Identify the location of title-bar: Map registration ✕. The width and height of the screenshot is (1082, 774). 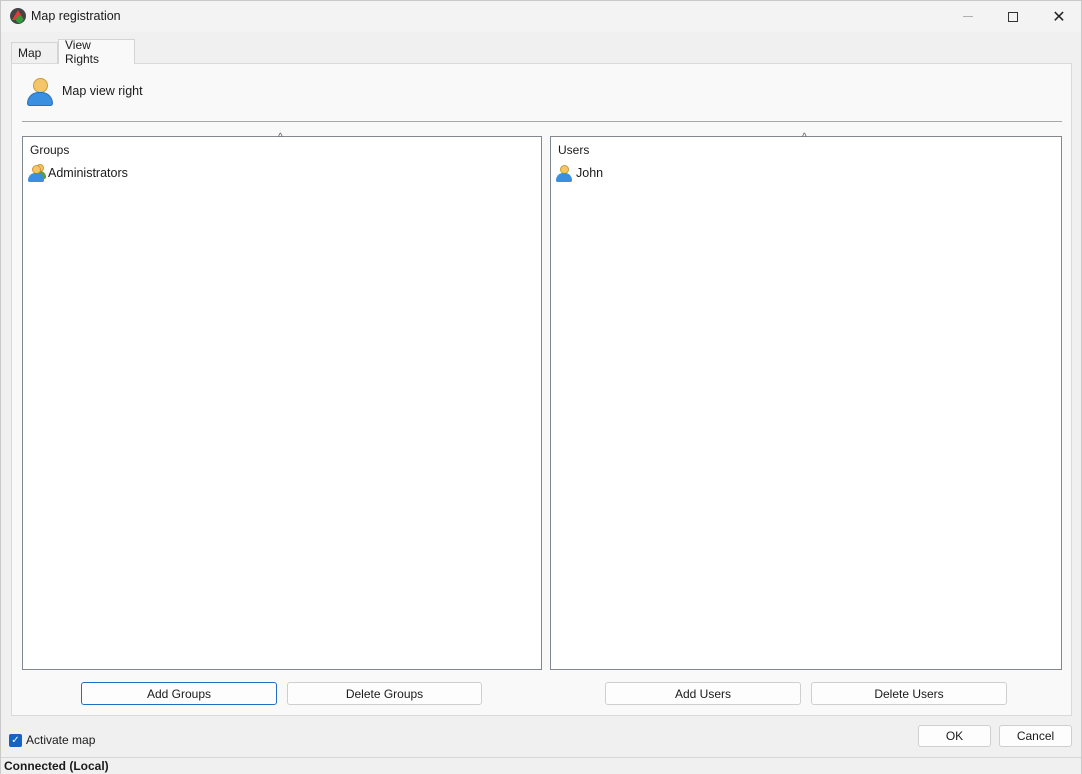
(541, 16).